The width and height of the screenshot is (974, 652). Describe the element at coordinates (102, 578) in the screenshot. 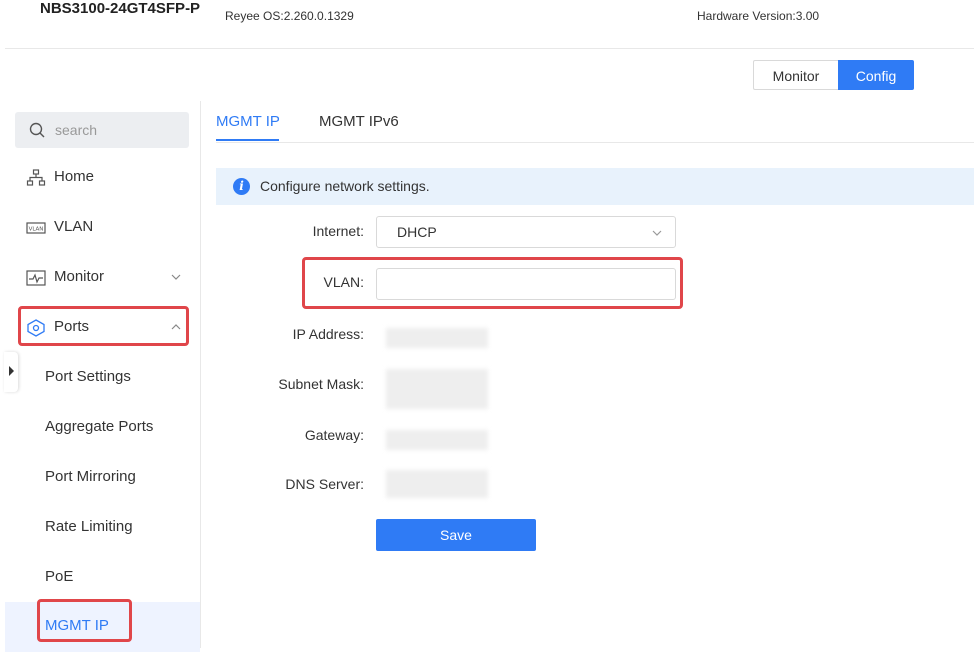

I see `sidebar-subitem-poe: PoE` at that location.